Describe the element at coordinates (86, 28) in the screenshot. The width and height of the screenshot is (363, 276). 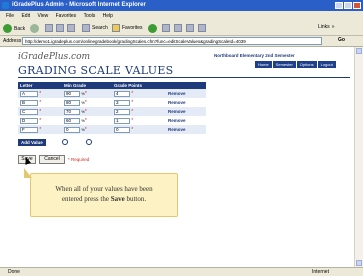
I see `search-icon` at that location.